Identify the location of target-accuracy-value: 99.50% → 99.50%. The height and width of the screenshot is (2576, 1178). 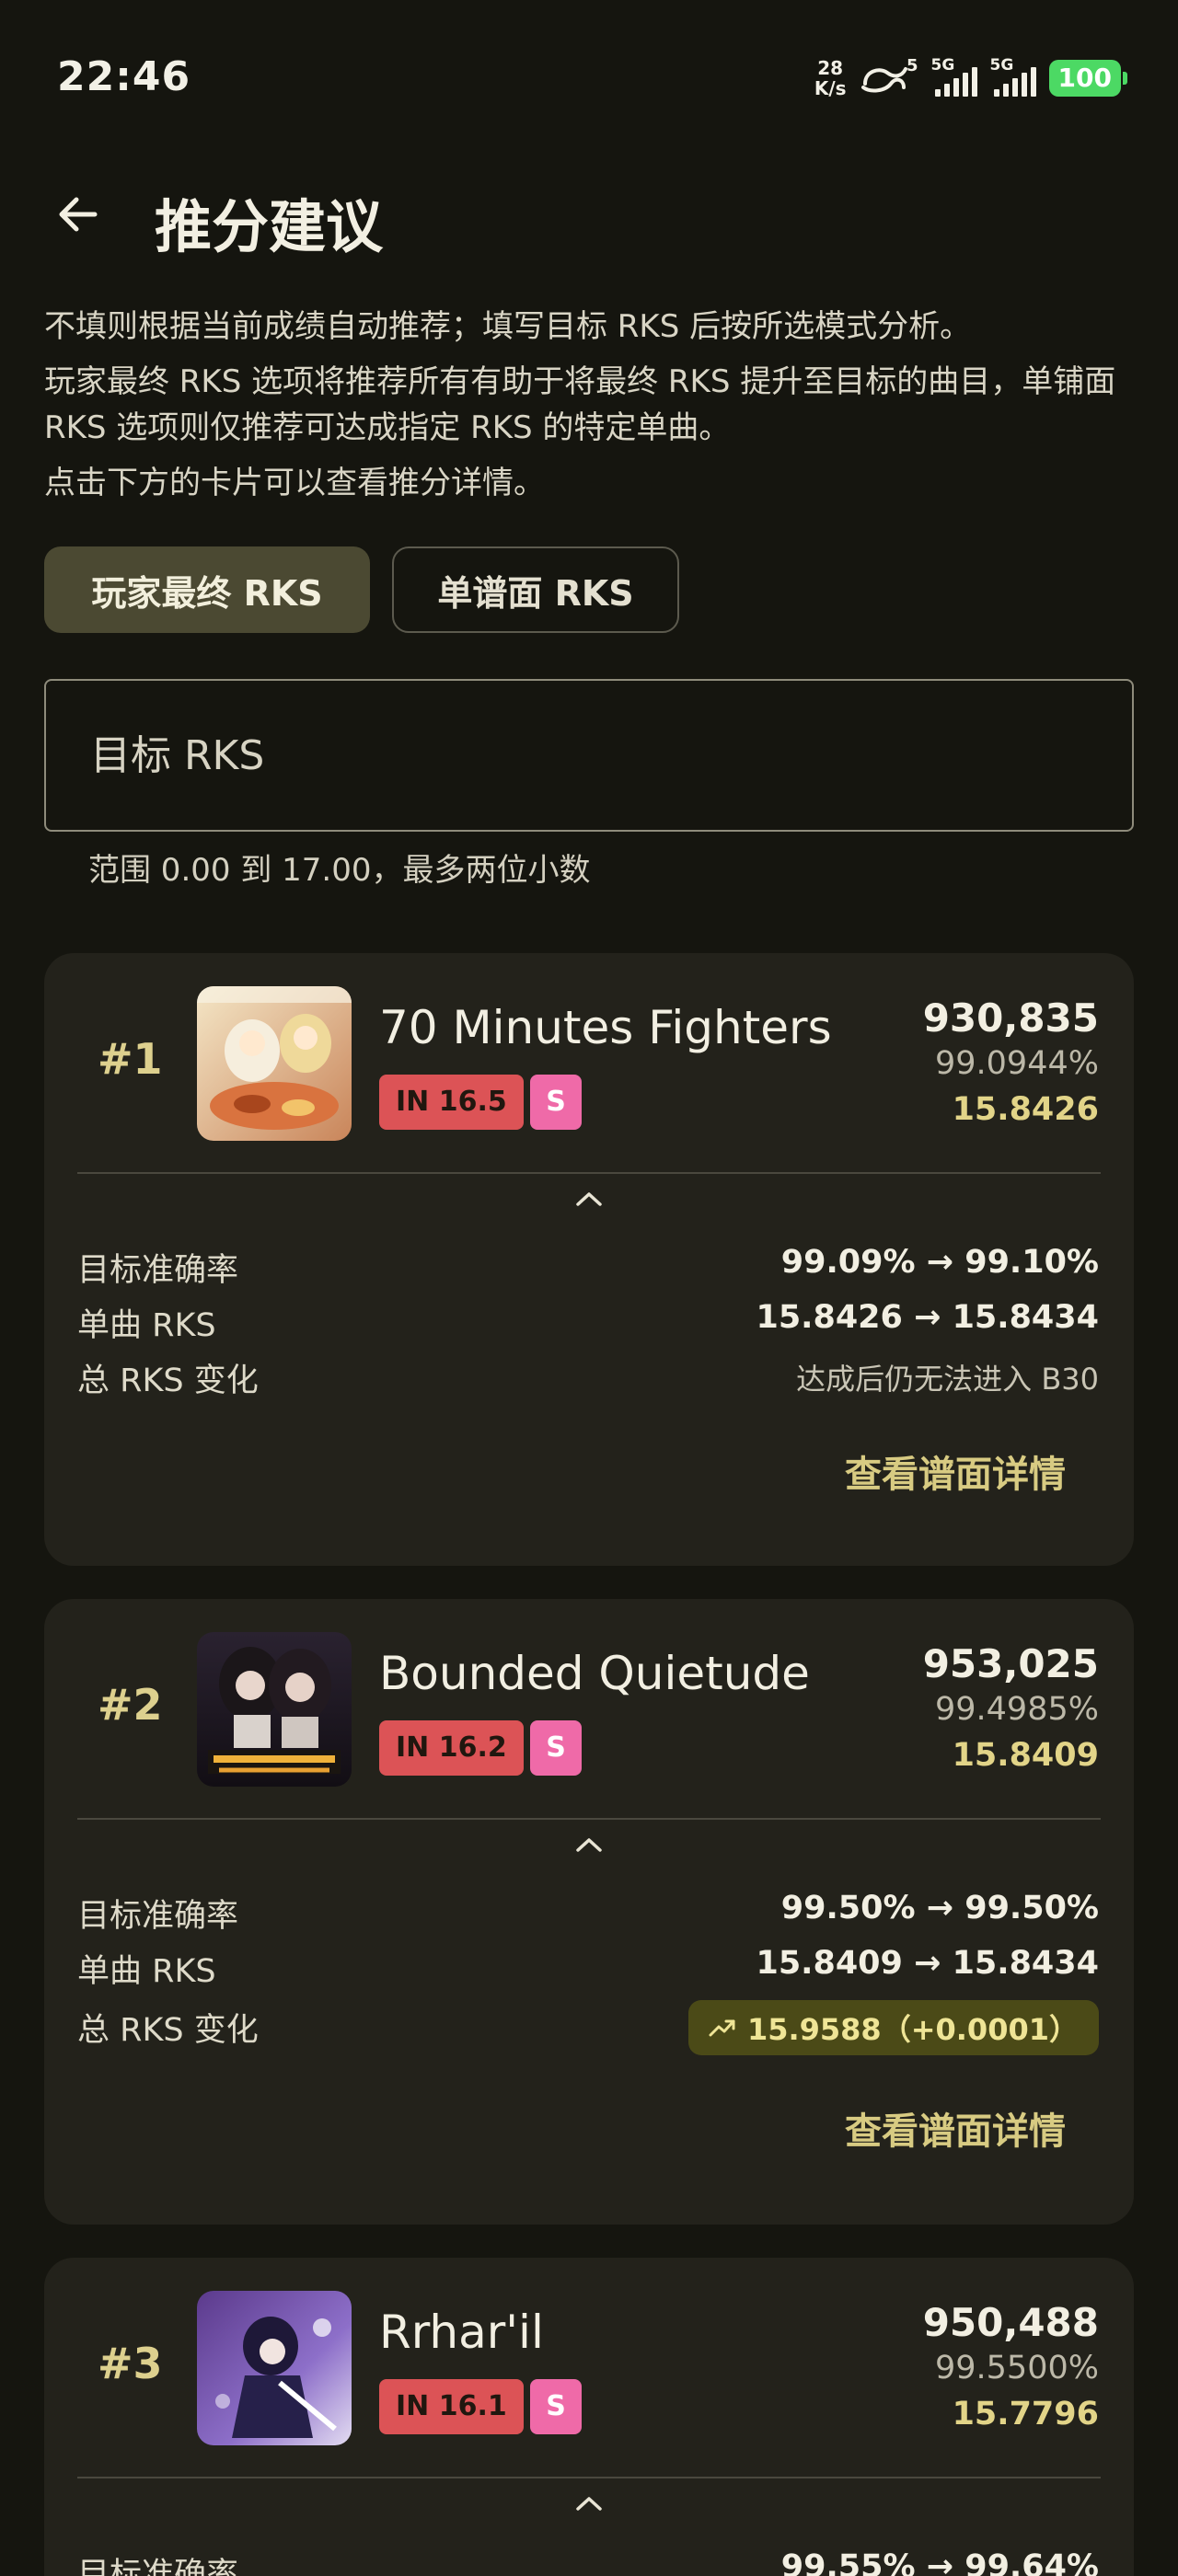
(939, 1908).